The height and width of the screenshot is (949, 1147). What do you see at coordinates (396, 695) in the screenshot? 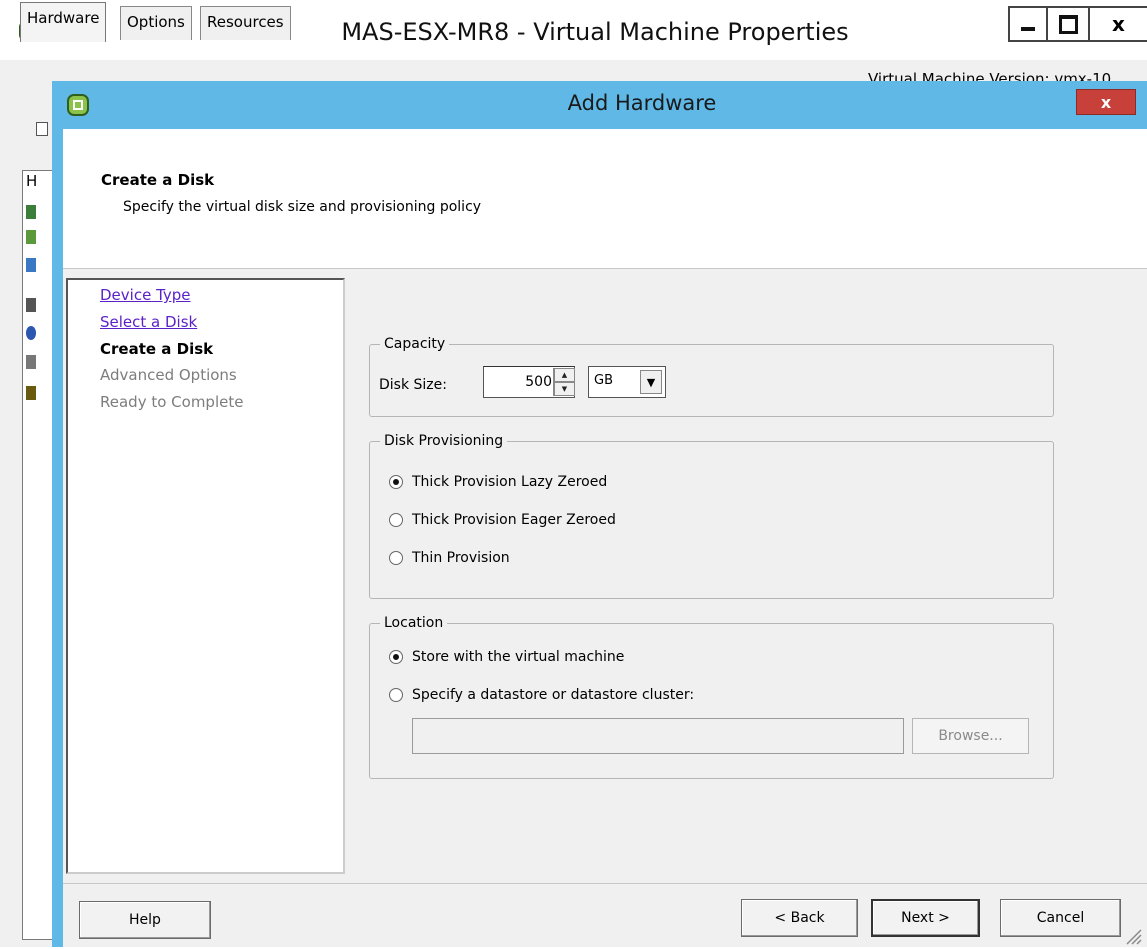
I see `radio-specify-datastore` at bounding box center [396, 695].